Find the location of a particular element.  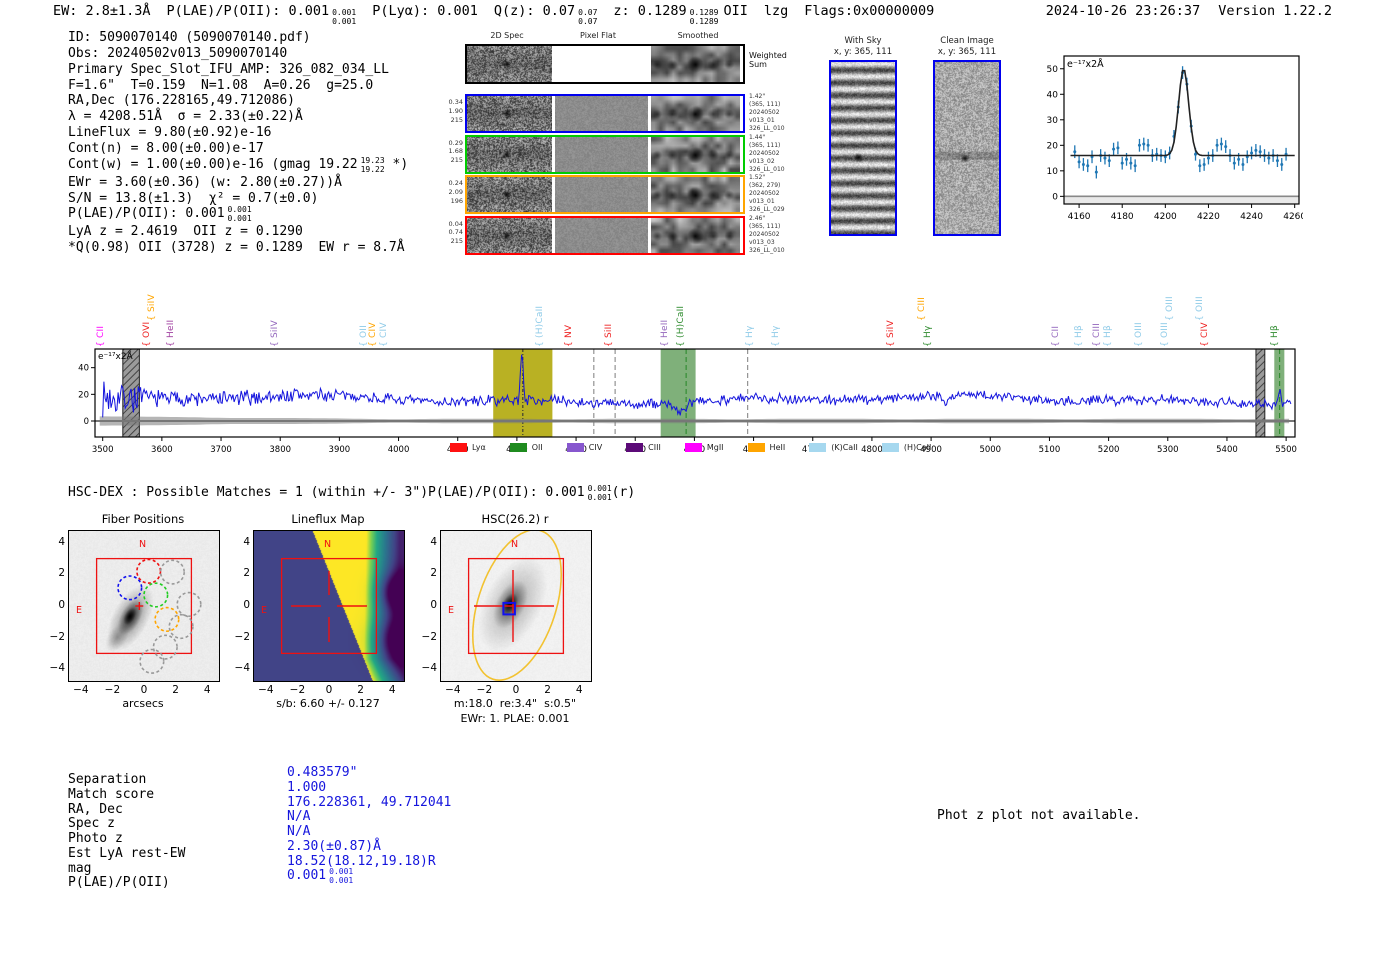

compass-e: E is located at coordinates (79, 610).